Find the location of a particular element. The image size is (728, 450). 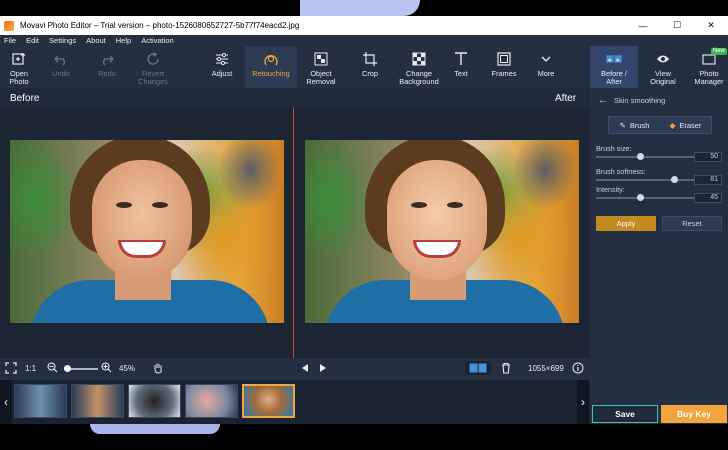

view-original-label-2: Original is located at coordinates (663, 81).